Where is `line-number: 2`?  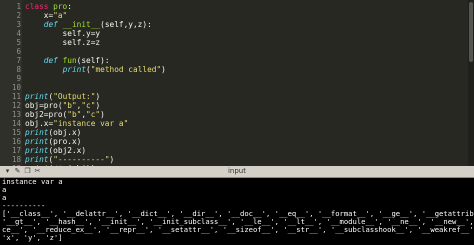
line-number: 2 is located at coordinates (18, 15).